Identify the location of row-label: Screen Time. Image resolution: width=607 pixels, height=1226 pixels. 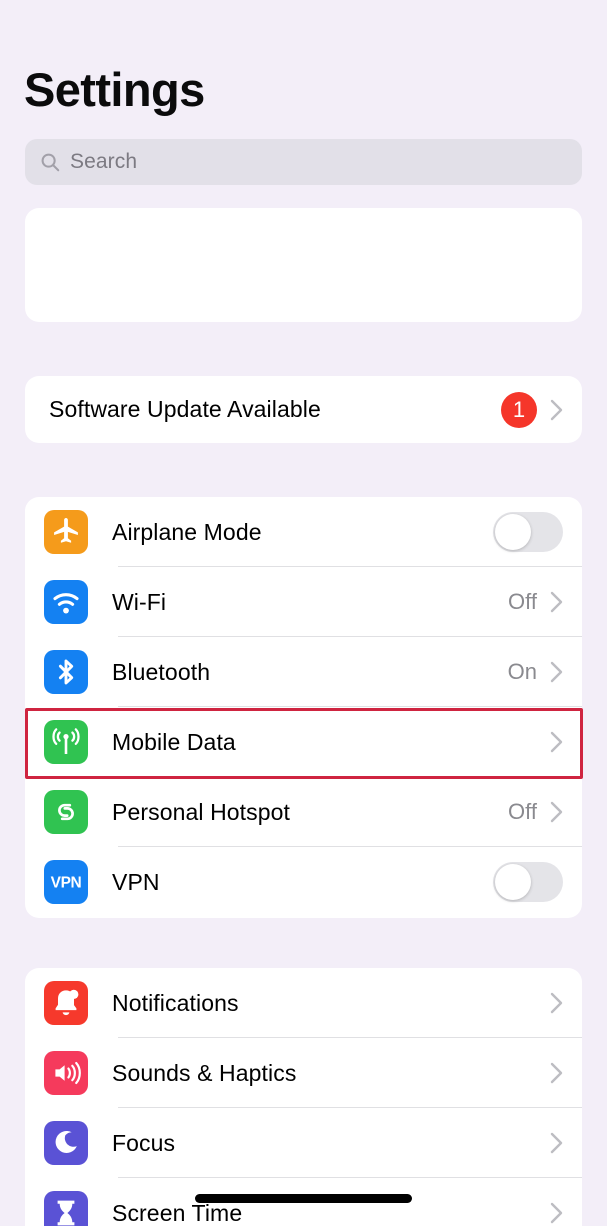
(177, 1212).